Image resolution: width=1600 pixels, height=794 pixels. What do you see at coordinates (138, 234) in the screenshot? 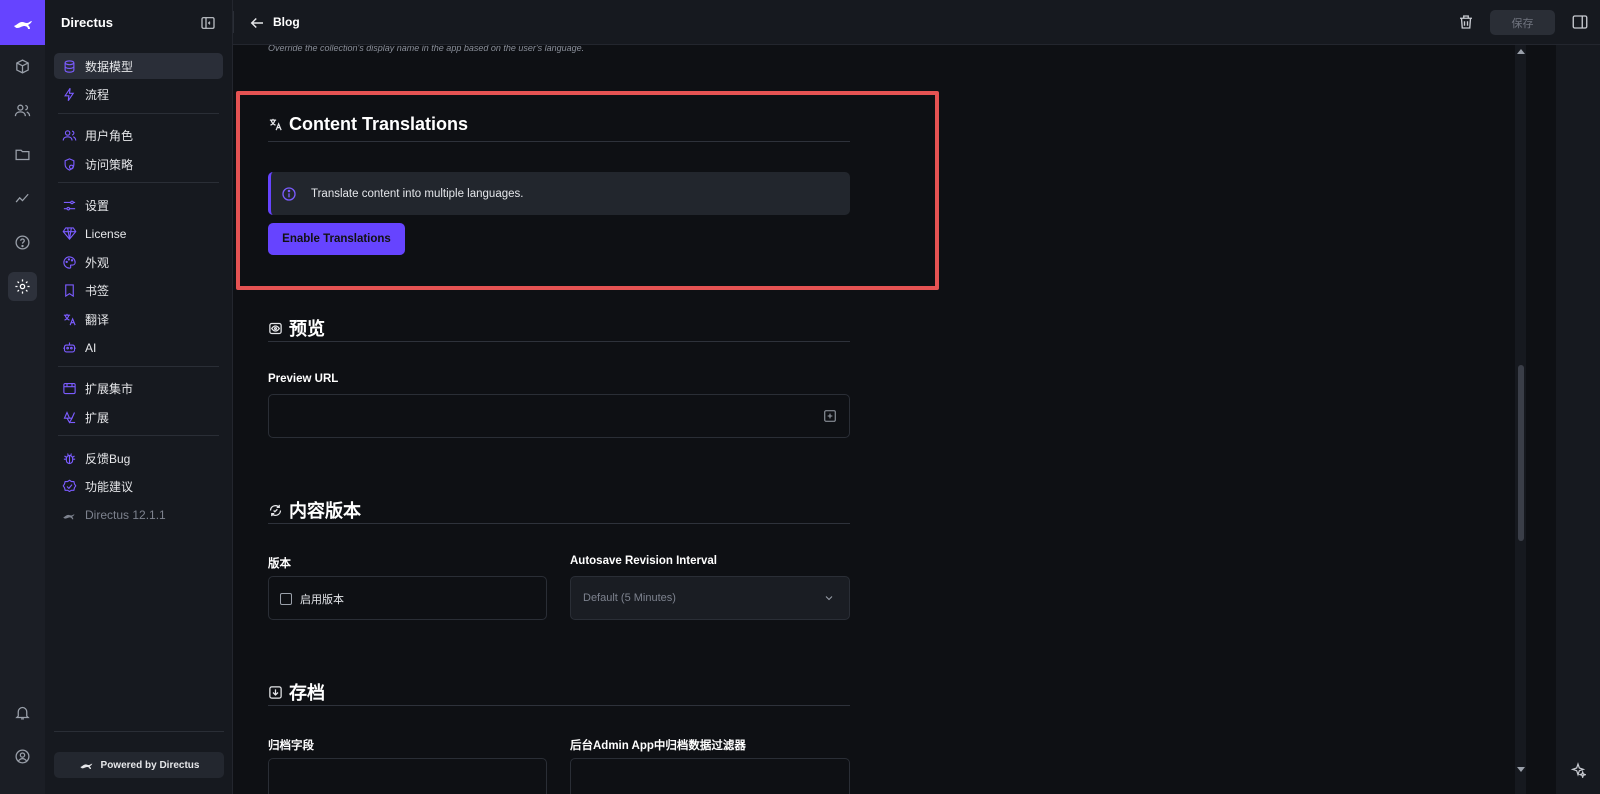
I see `nav-item-license: License` at bounding box center [138, 234].